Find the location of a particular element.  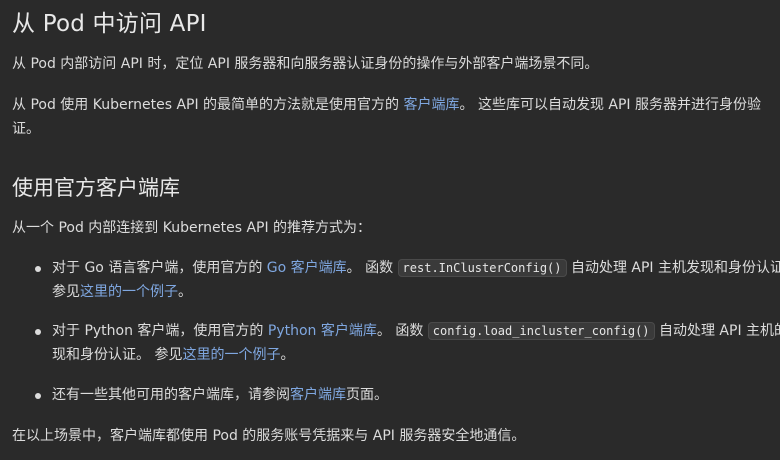

list-item-other: 还有一些其他可用的客户端库，请参阅客户端库页面。 is located at coordinates (396, 395).